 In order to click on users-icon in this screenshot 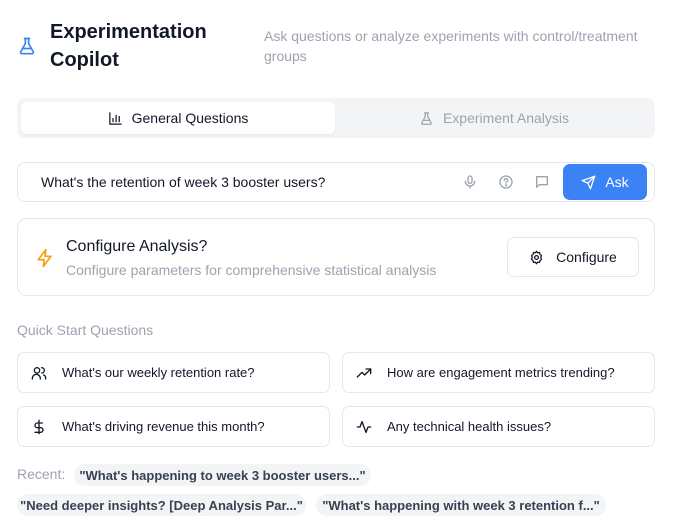, I will do `click(39, 373)`.